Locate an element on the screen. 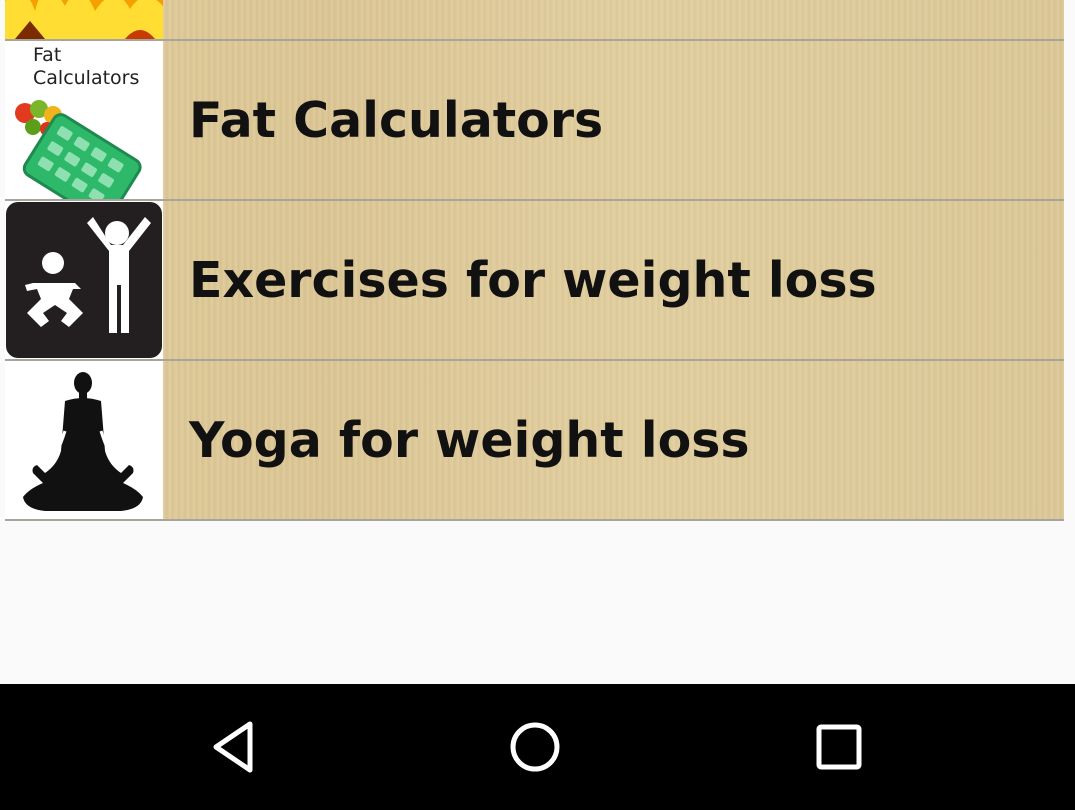  list-item-label: Yoga for weight loss is located at coordinates (469, 440).